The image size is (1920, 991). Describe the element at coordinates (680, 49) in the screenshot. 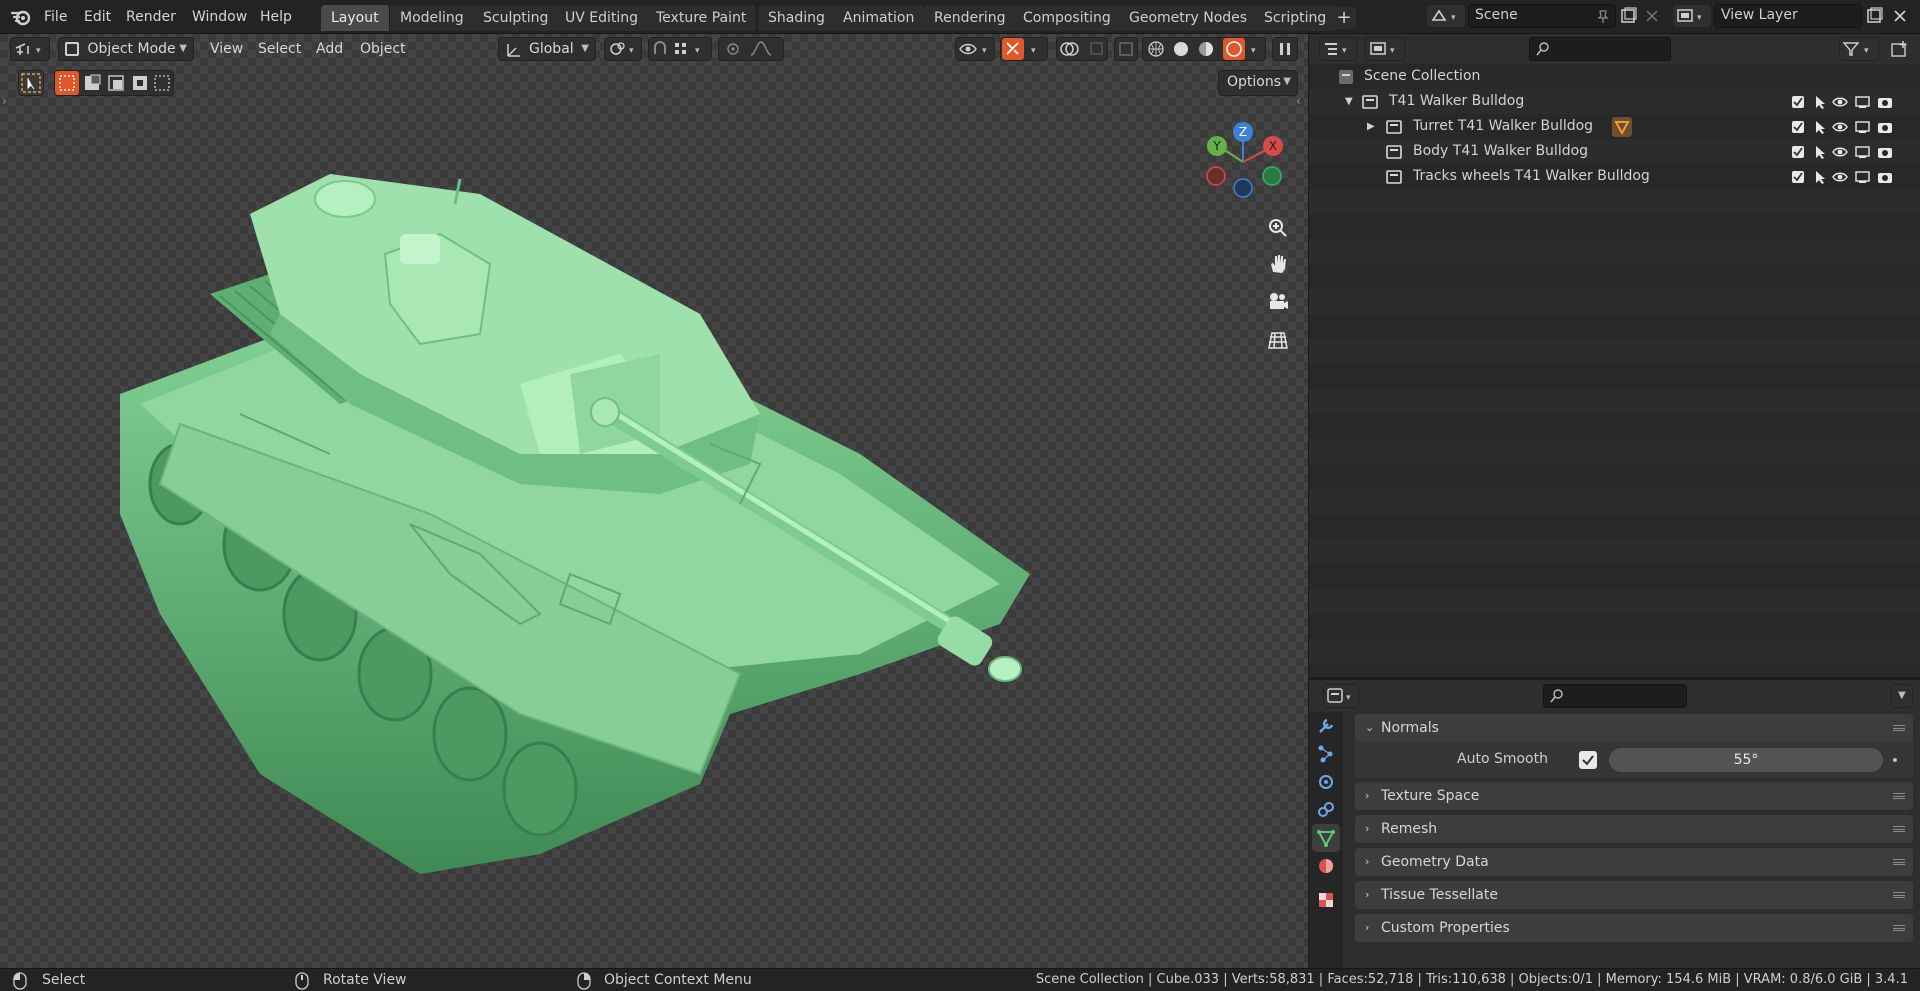

I see `snapping-group: ▾` at that location.